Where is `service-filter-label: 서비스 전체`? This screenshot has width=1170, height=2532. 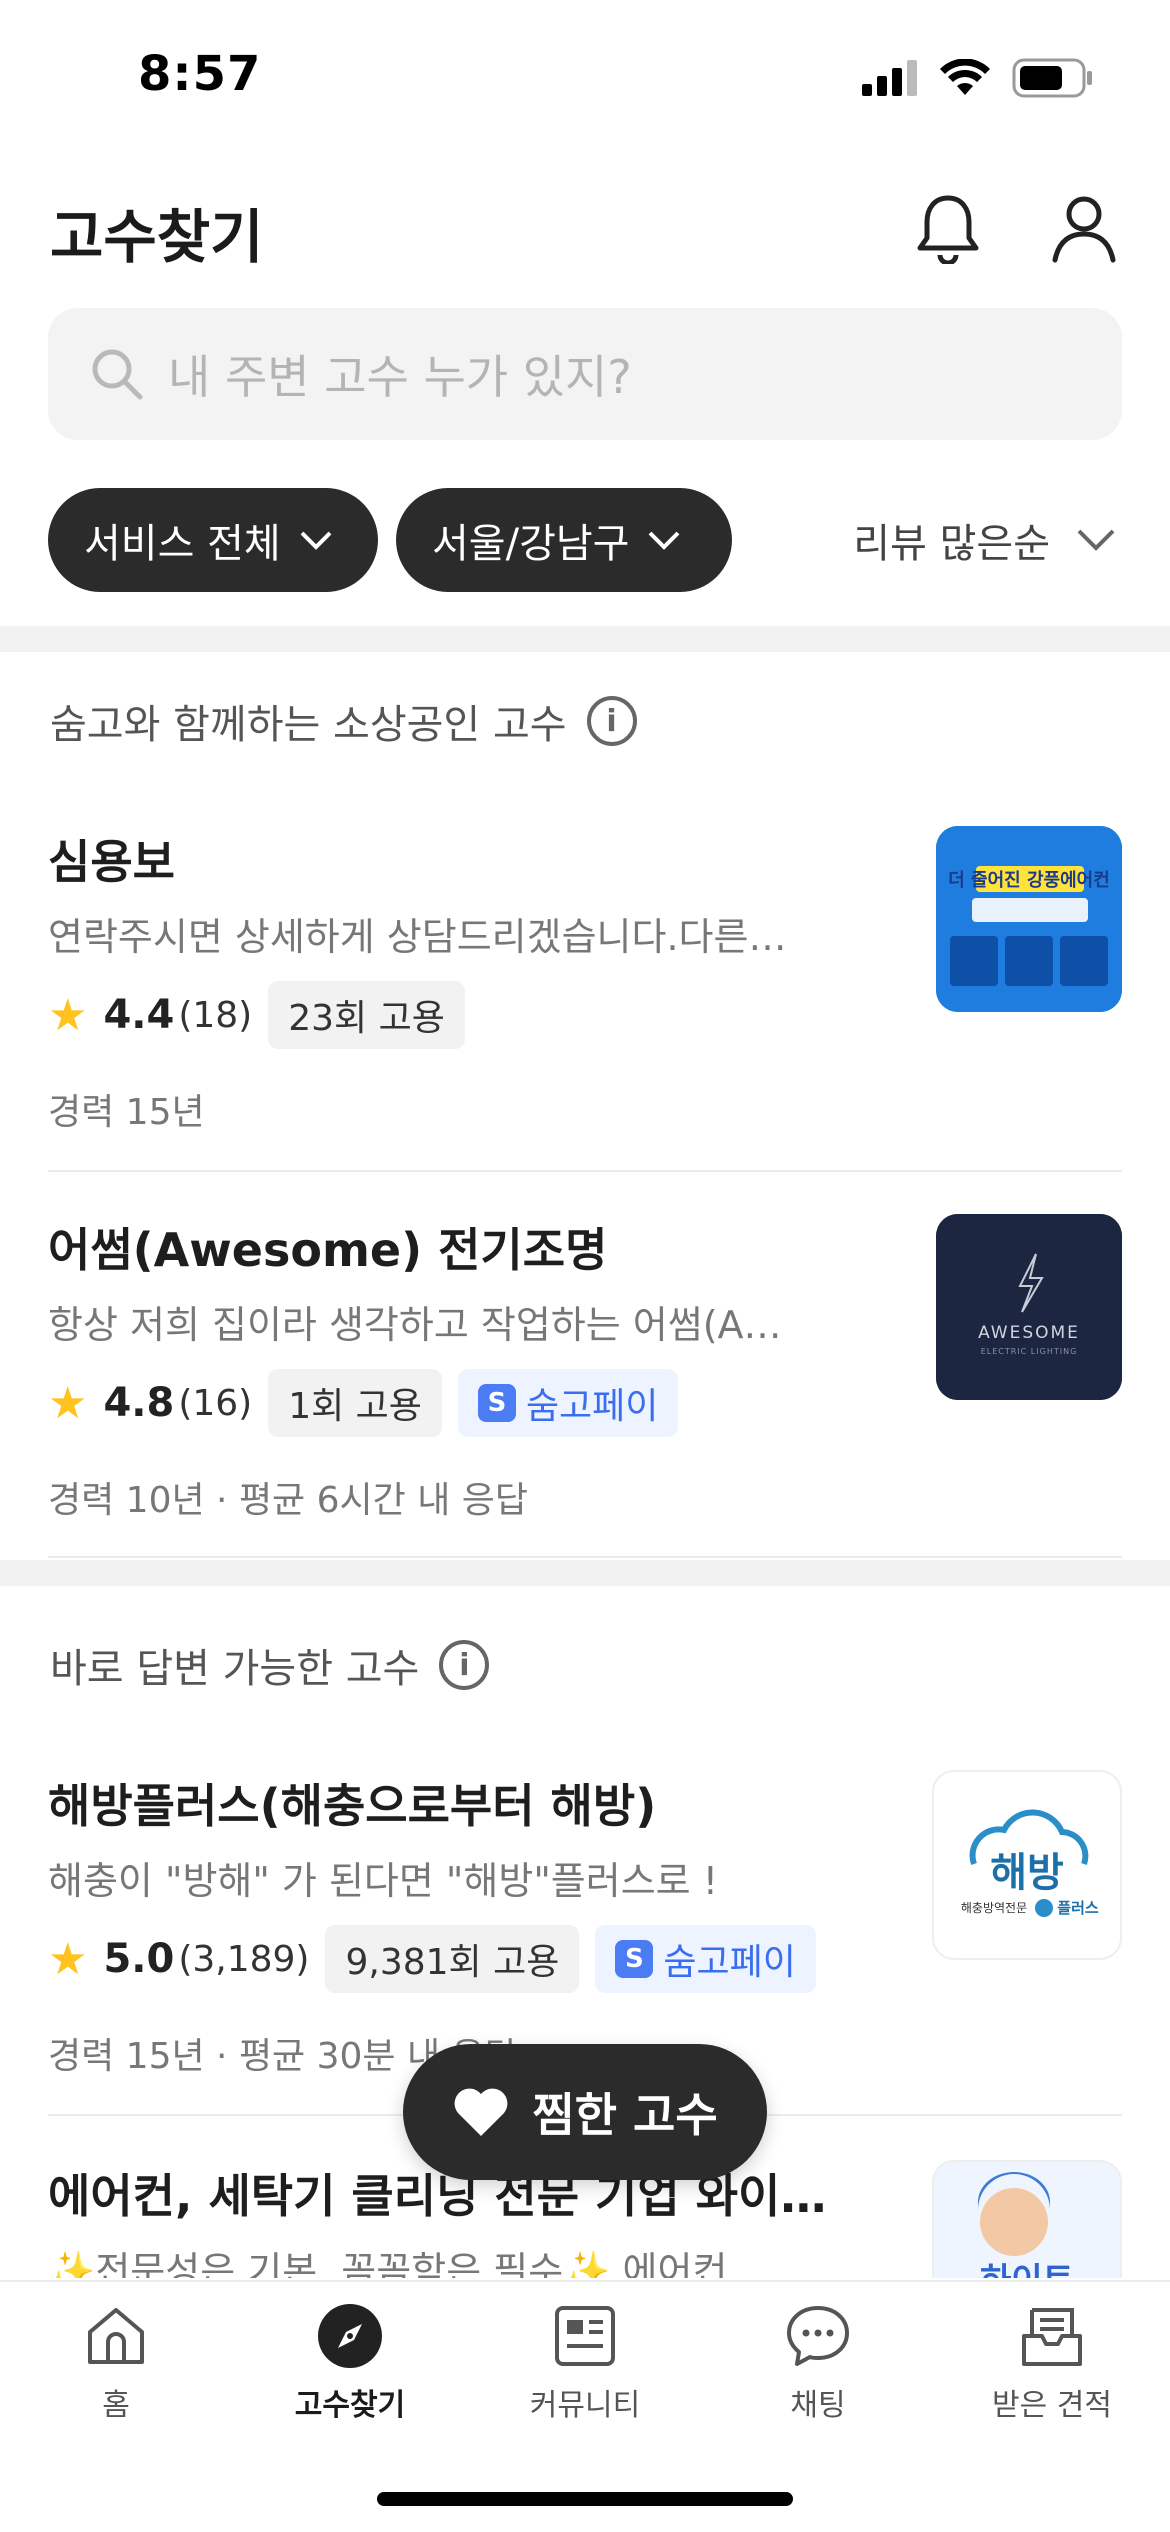
service-filter-label: 서비스 전체 is located at coordinates (182, 544).